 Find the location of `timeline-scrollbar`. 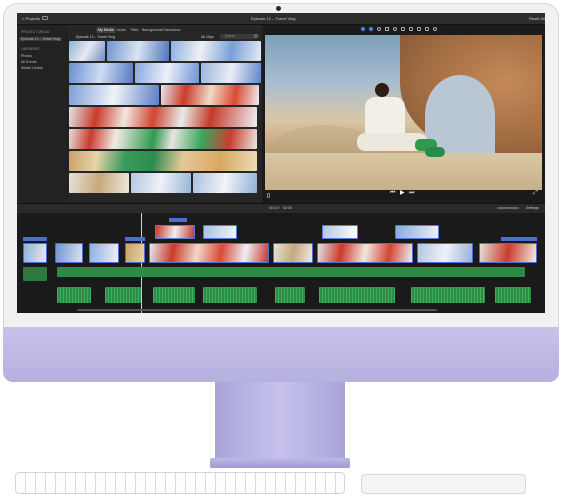

timeline-scrollbar is located at coordinates (257, 310).